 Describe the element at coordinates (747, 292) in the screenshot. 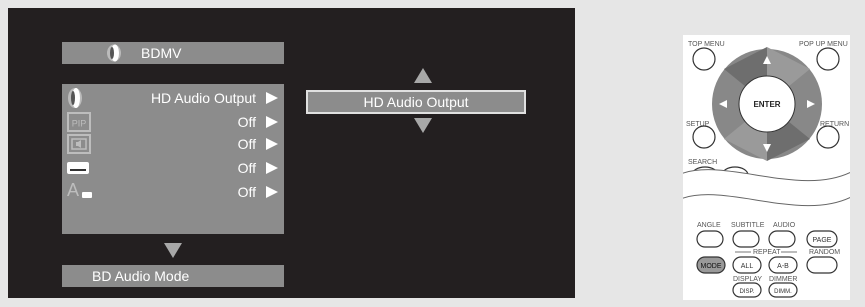

I see `disp-label: DISP.` at that location.